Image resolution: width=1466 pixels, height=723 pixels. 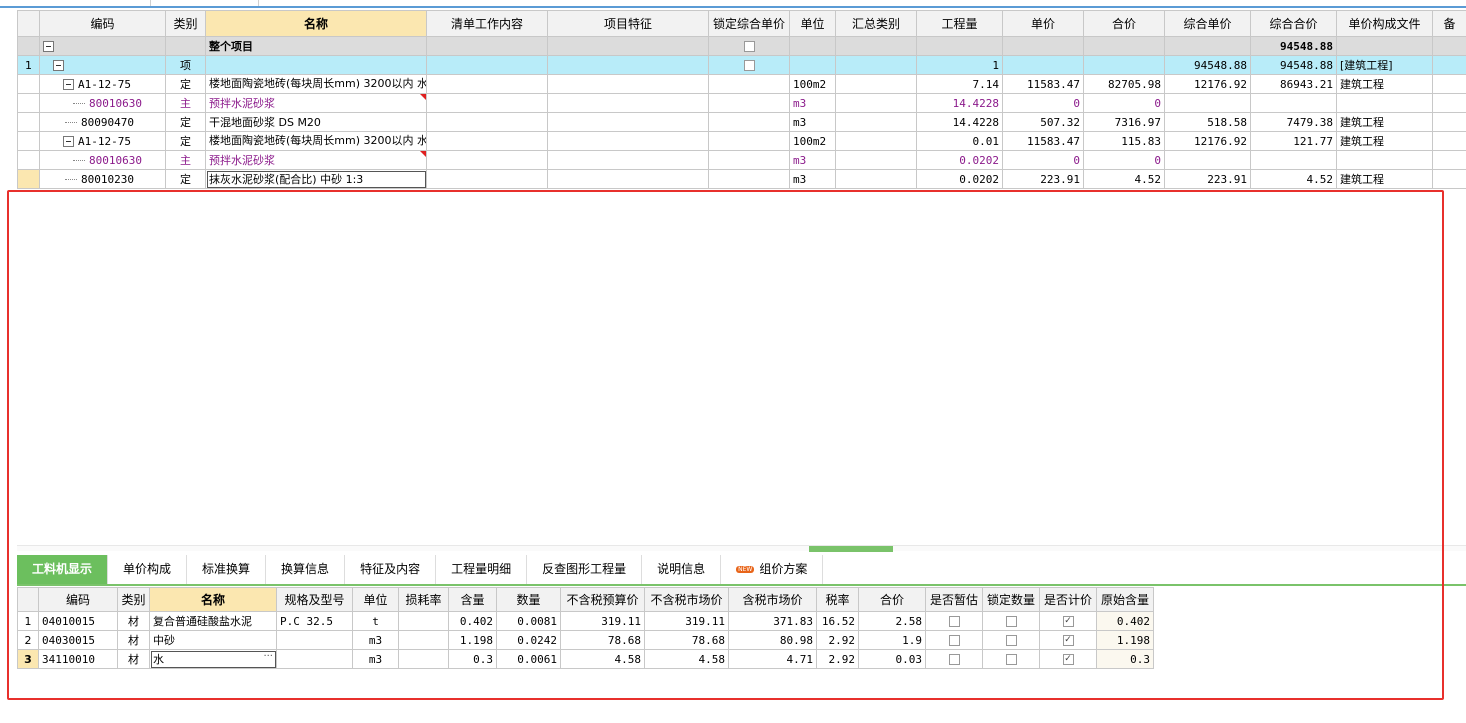 What do you see at coordinates (1293, 65) in the screenshot?
I see `comp-total-cell: 94548.88` at bounding box center [1293, 65].